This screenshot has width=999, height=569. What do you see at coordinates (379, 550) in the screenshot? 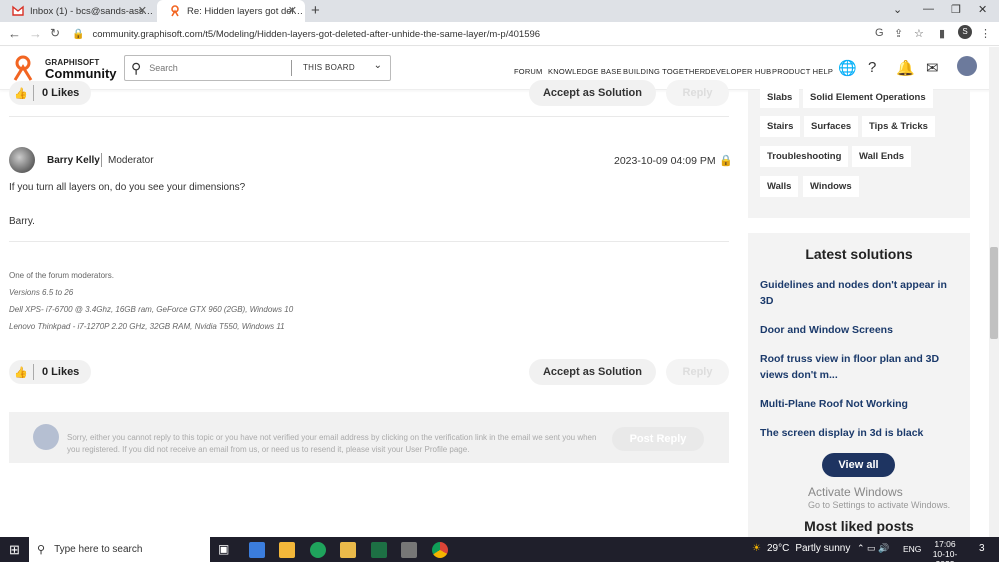
I see `excel-icon` at bounding box center [379, 550].